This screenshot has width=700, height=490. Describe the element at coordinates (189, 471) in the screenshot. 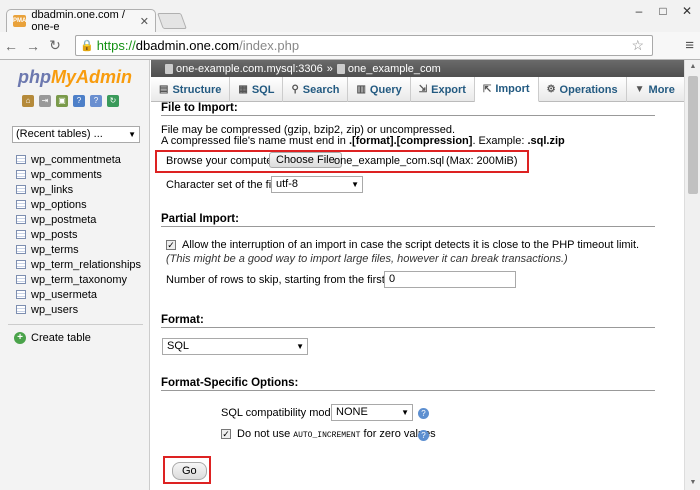

I see `go-button: Go` at that location.